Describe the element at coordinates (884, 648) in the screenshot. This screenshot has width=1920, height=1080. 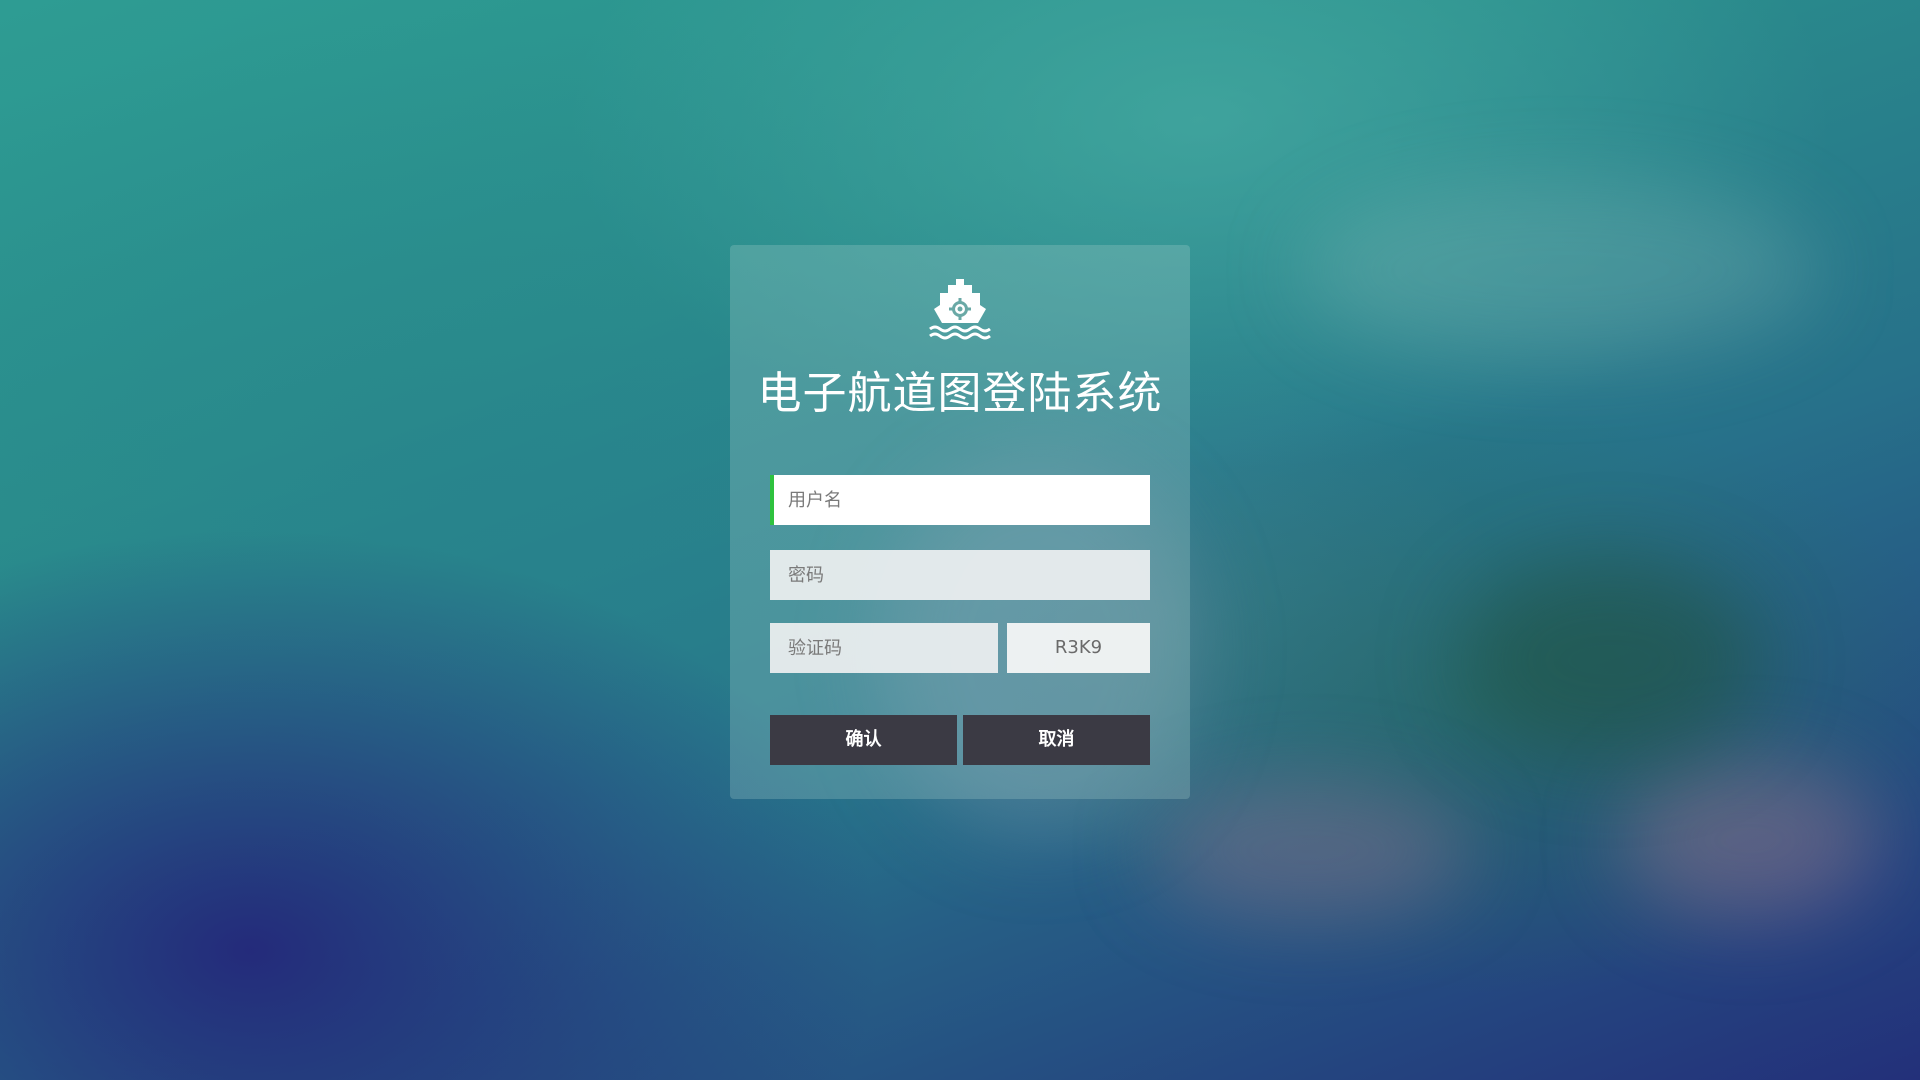
I see `captcha-input` at that location.